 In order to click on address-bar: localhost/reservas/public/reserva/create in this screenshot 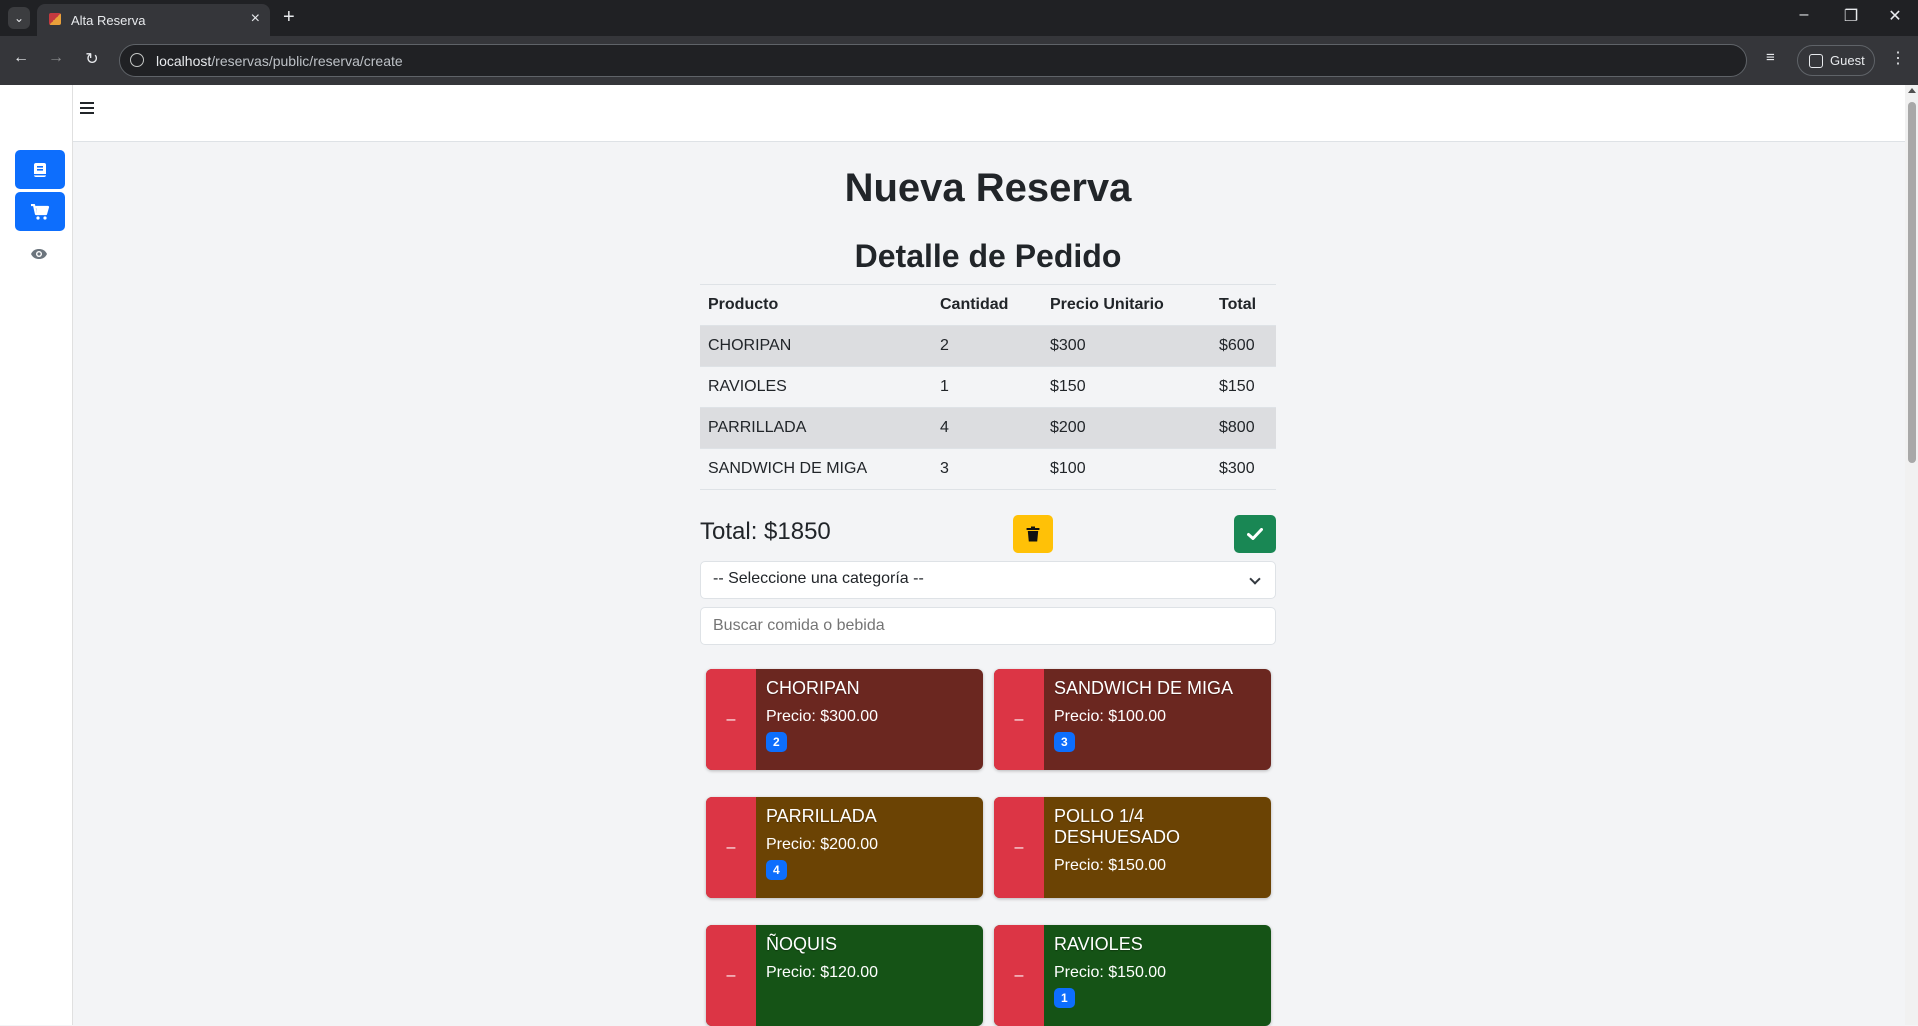, I will do `click(933, 60)`.